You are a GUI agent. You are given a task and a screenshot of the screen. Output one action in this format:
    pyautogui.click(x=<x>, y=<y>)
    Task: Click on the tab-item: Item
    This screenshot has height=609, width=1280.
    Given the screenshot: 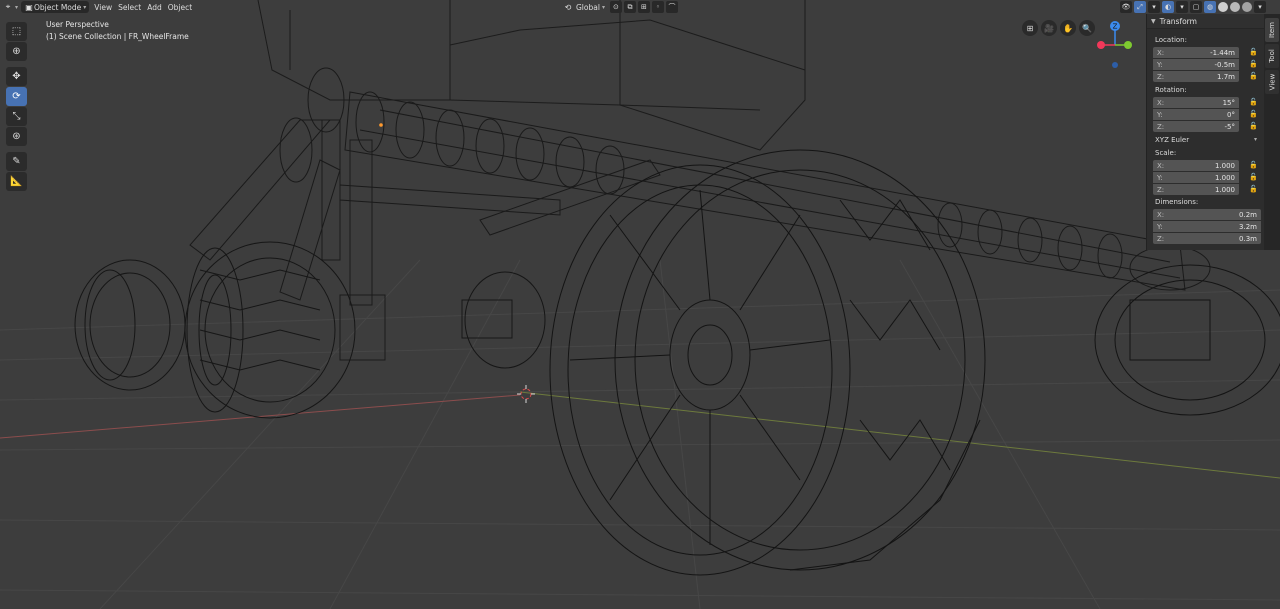 What is the action you would take?
    pyautogui.click(x=1272, y=30)
    